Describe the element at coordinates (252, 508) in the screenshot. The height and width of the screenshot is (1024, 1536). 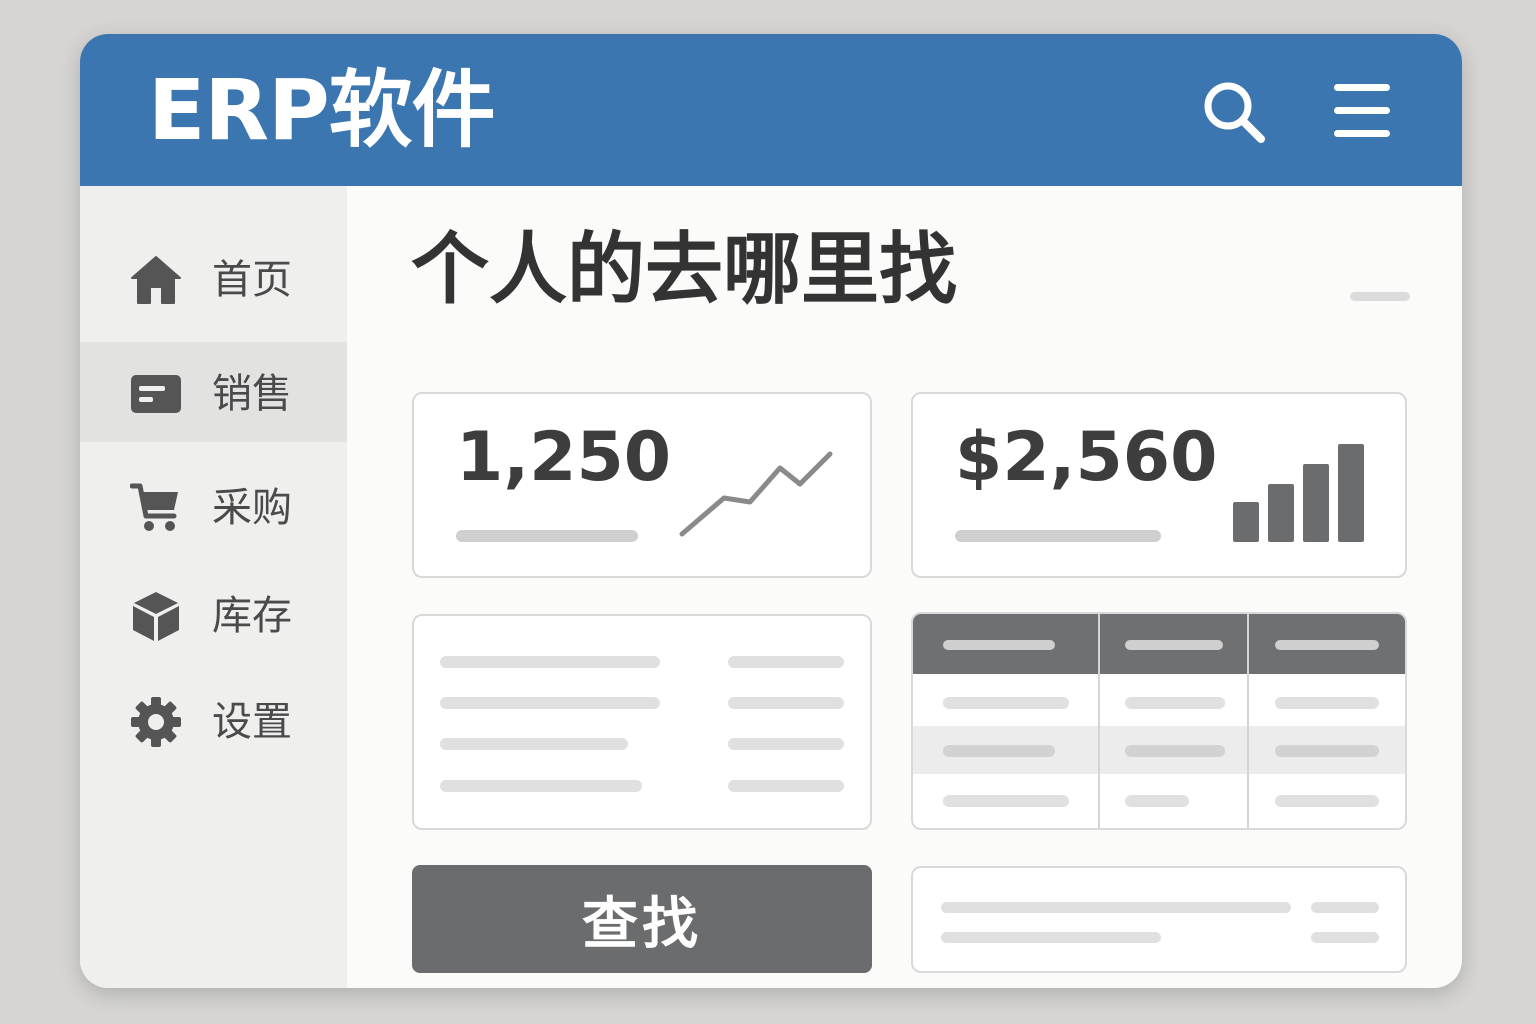
I see `sidebar-item-label: 采购` at that location.